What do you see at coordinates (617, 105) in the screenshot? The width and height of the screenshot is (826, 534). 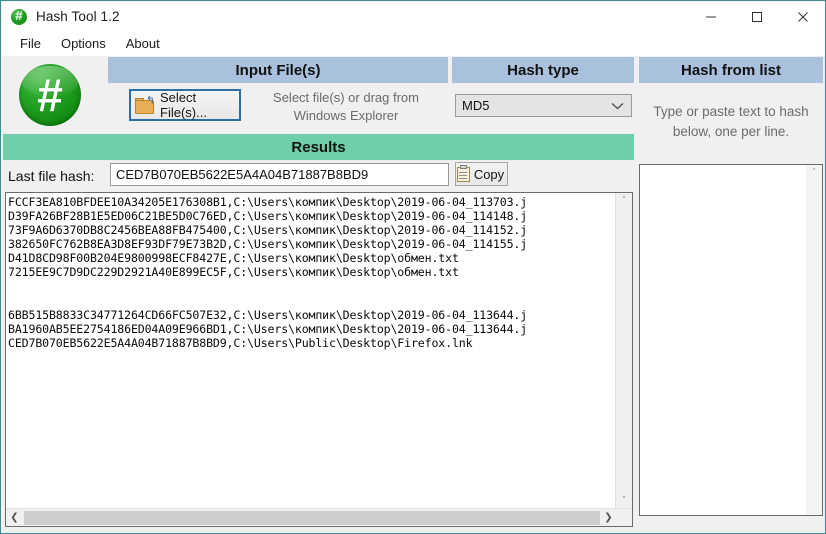 I see `chevron-down-icon` at bounding box center [617, 105].